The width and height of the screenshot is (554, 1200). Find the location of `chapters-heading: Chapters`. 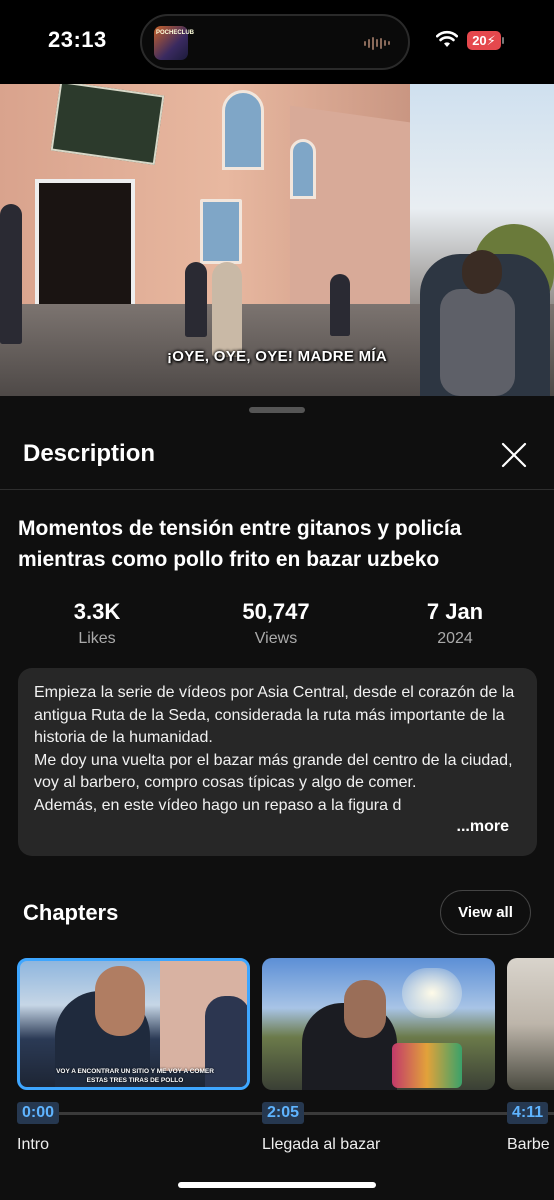

chapters-heading: Chapters is located at coordinates (71, 912).